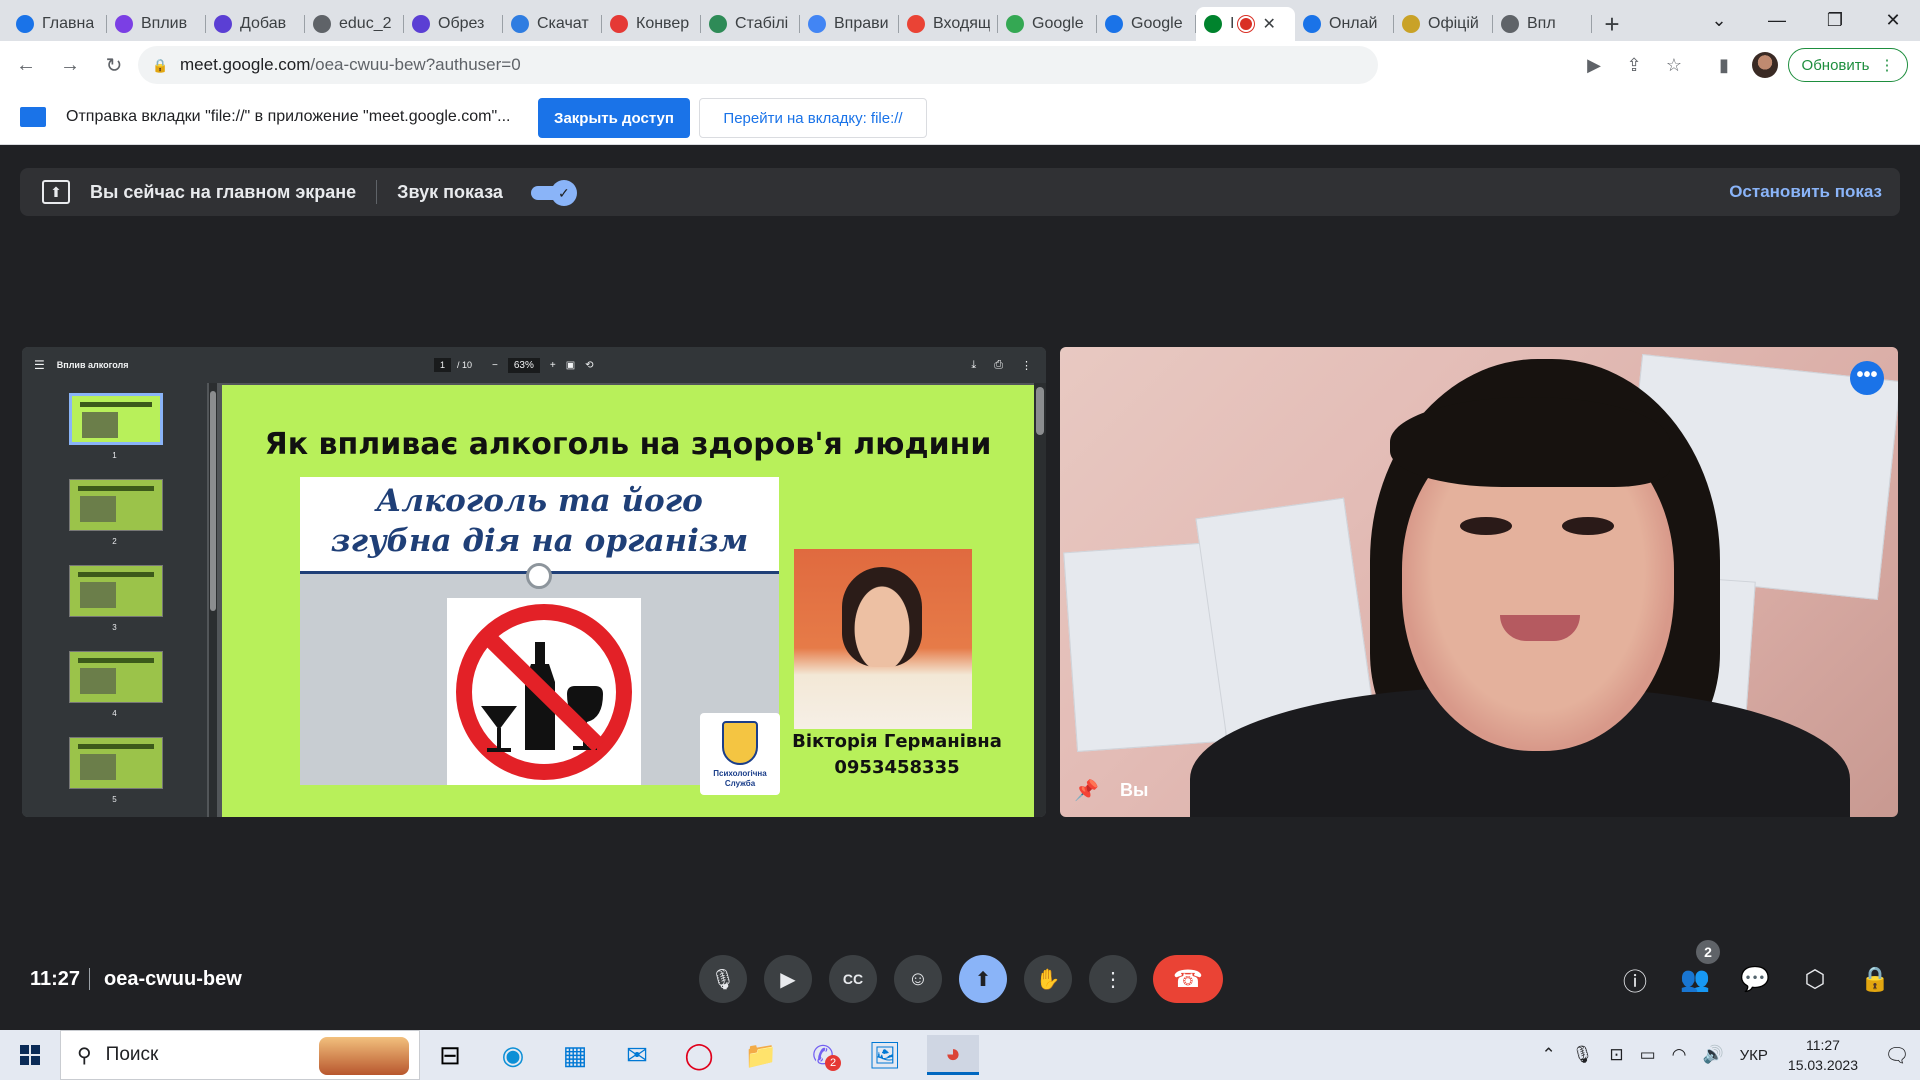 Image resolution: width=1920 pixels, height=1080 pixels. What do you see at coordinates (495, 365) in the screenshot?
I see `zoom-out-icon: −` at bounding box center [495, 365].